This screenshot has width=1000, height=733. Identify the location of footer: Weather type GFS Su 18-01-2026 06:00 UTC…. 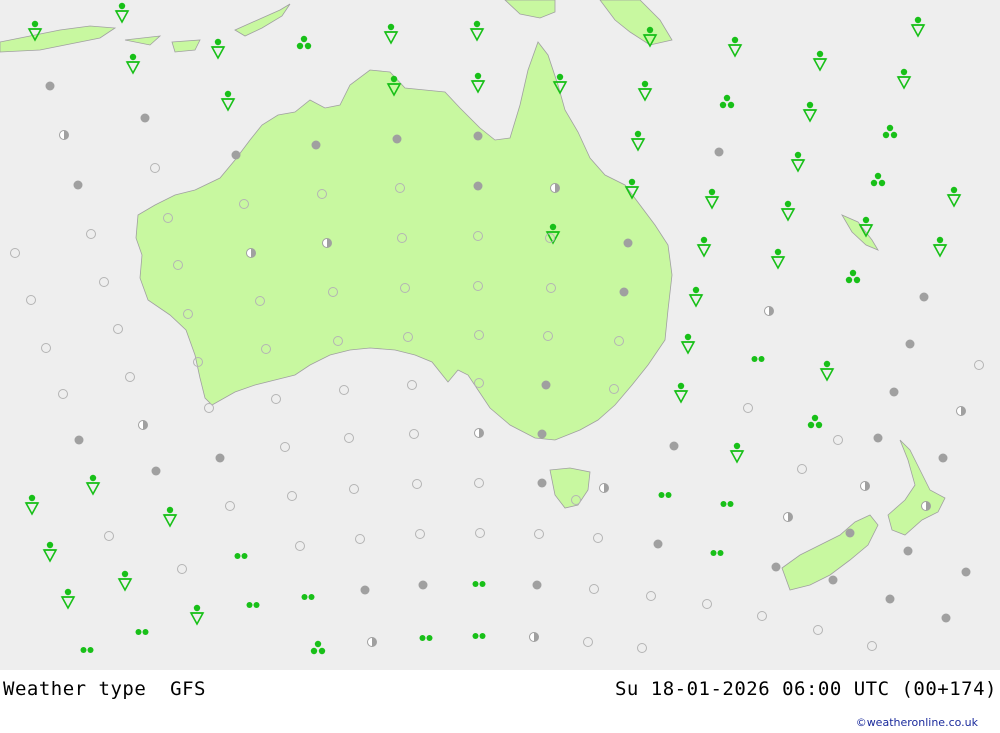
(500, 701).